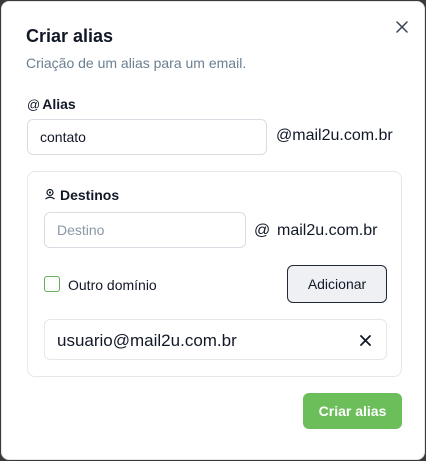 Image resolution: width=426 pixels, height=461 pixels. I want to click on destination-domain: mail2u.com.br, so click(327, 230).